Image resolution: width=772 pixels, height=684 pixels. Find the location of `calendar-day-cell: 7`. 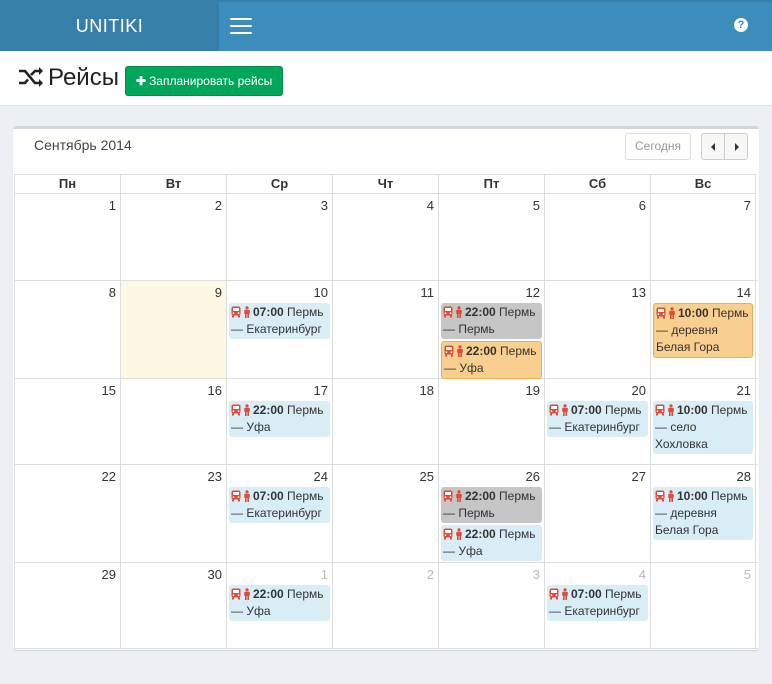

calendar-day-cell: 7 is located at coordinates (703, 237).